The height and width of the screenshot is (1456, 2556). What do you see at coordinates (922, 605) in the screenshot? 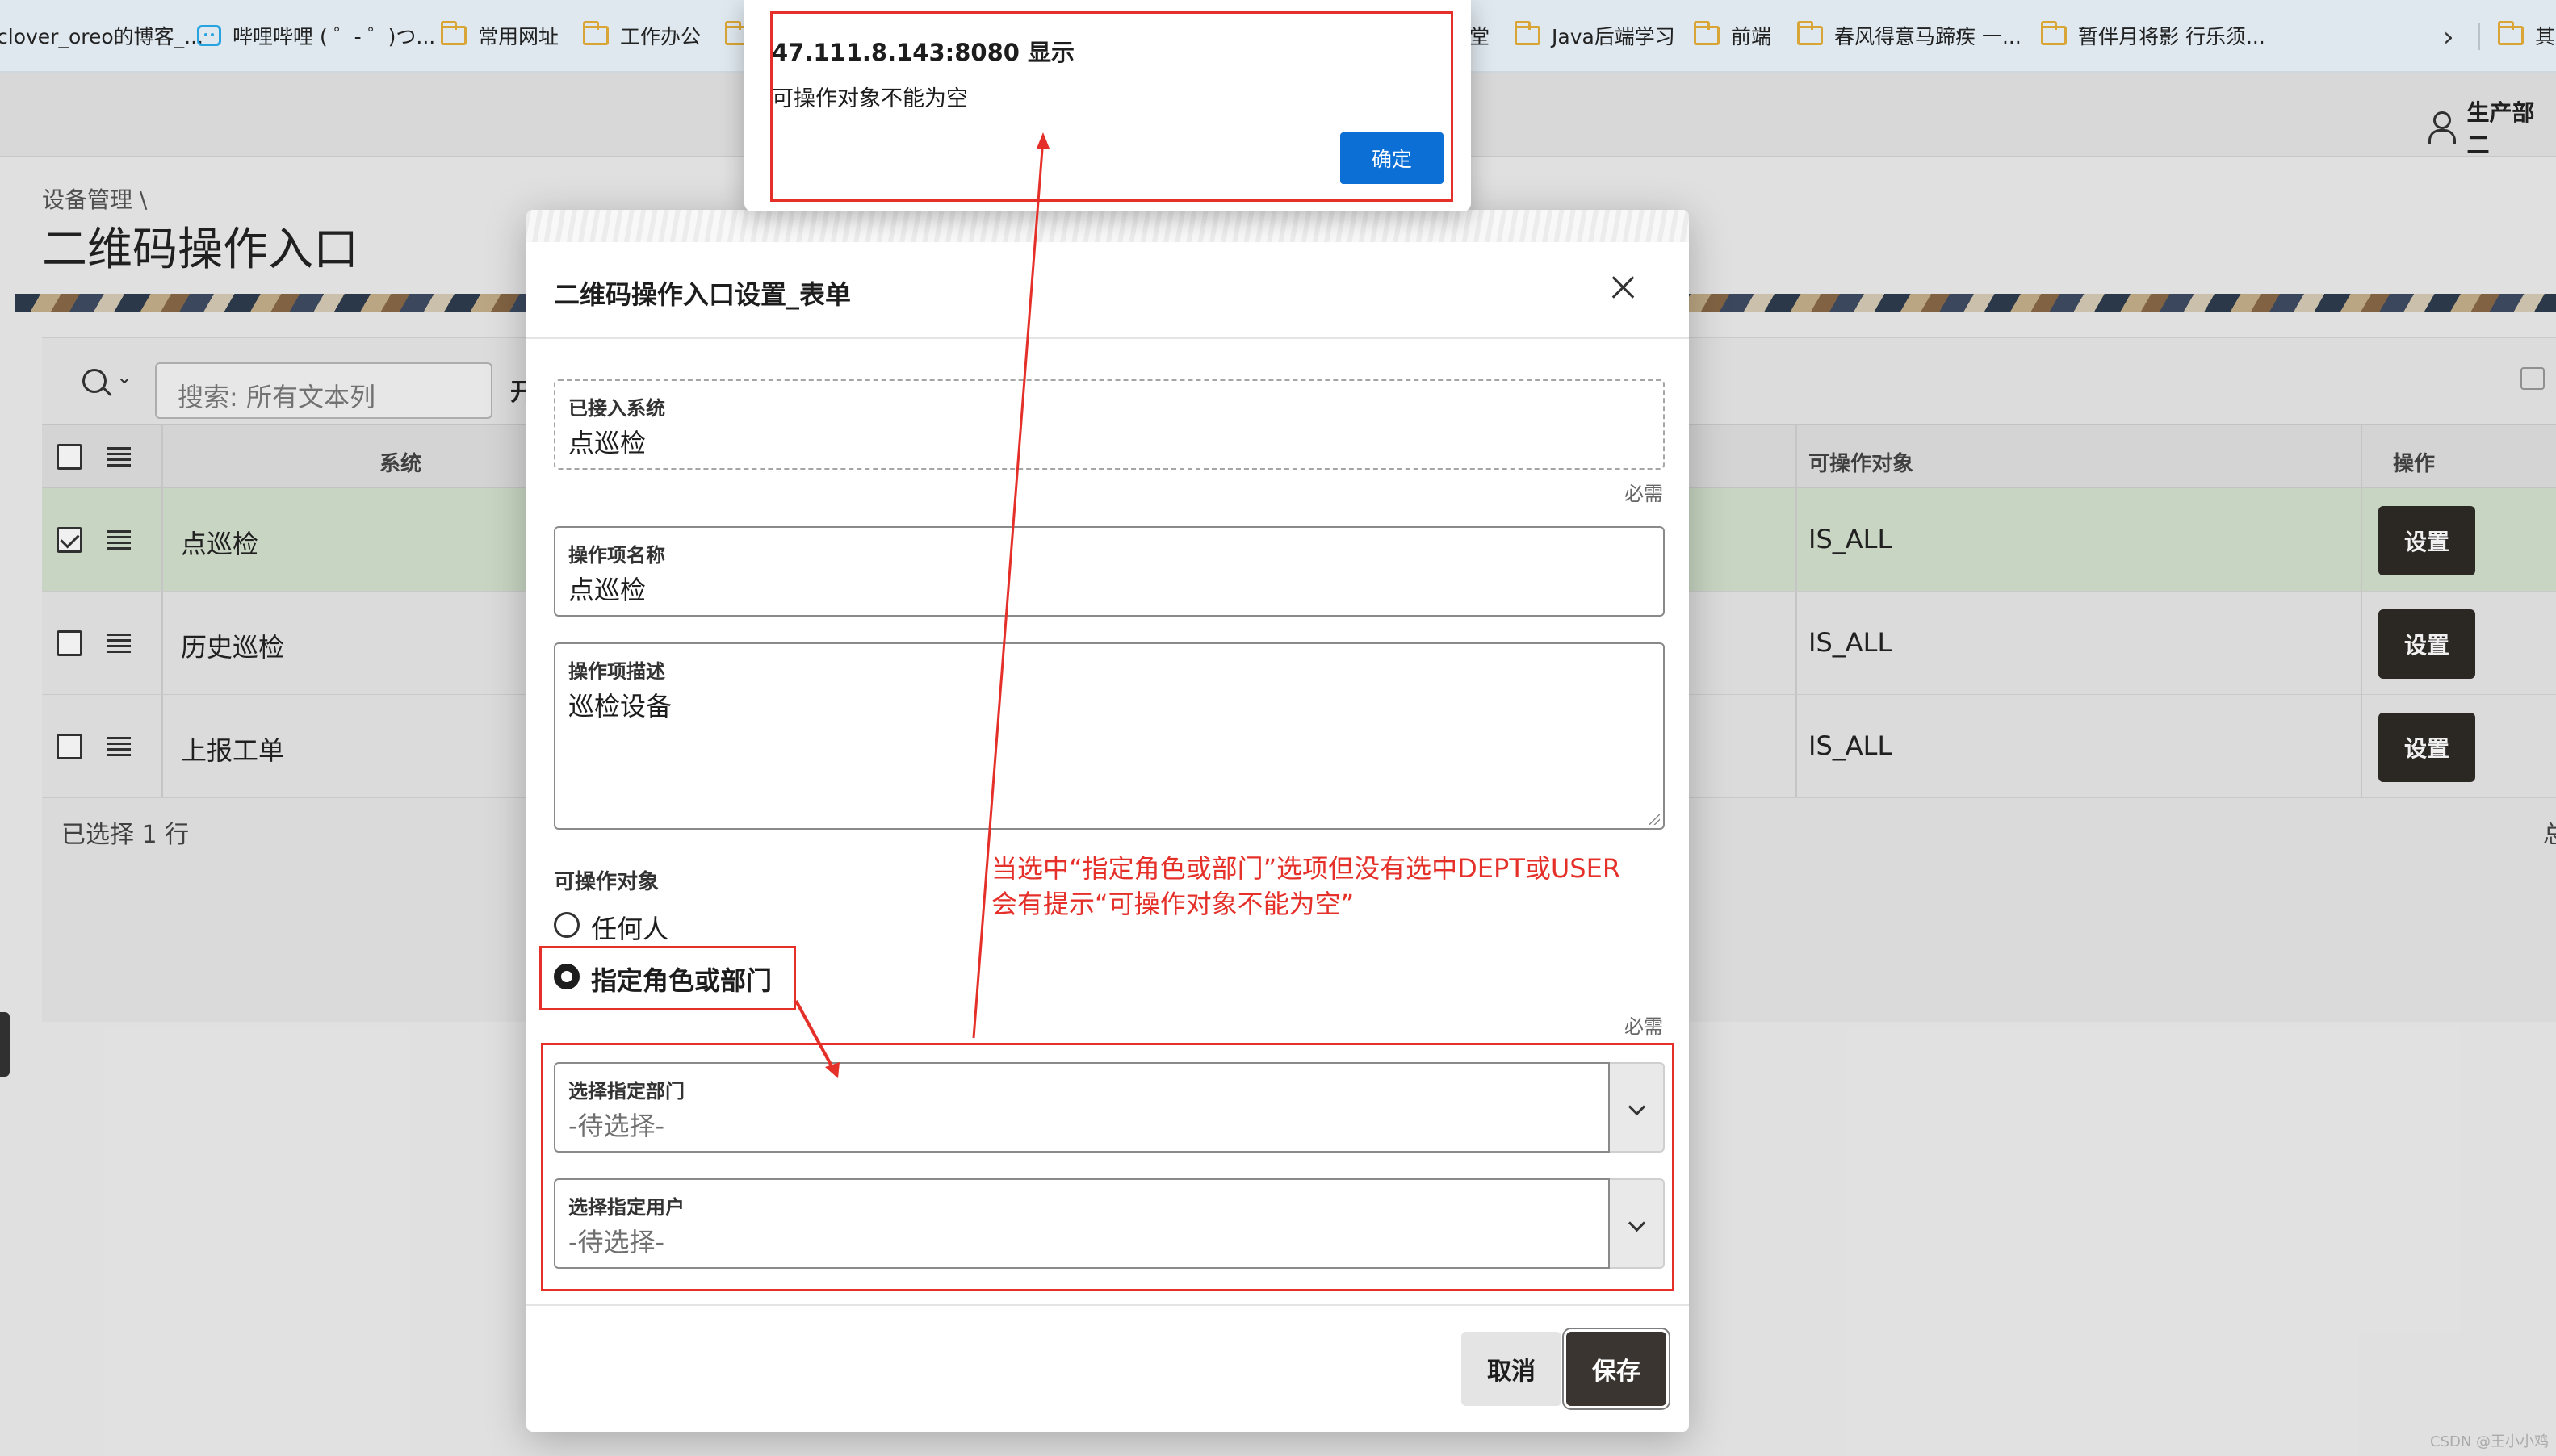
I see `annotation-arrows` at bounding box center [922, 605].